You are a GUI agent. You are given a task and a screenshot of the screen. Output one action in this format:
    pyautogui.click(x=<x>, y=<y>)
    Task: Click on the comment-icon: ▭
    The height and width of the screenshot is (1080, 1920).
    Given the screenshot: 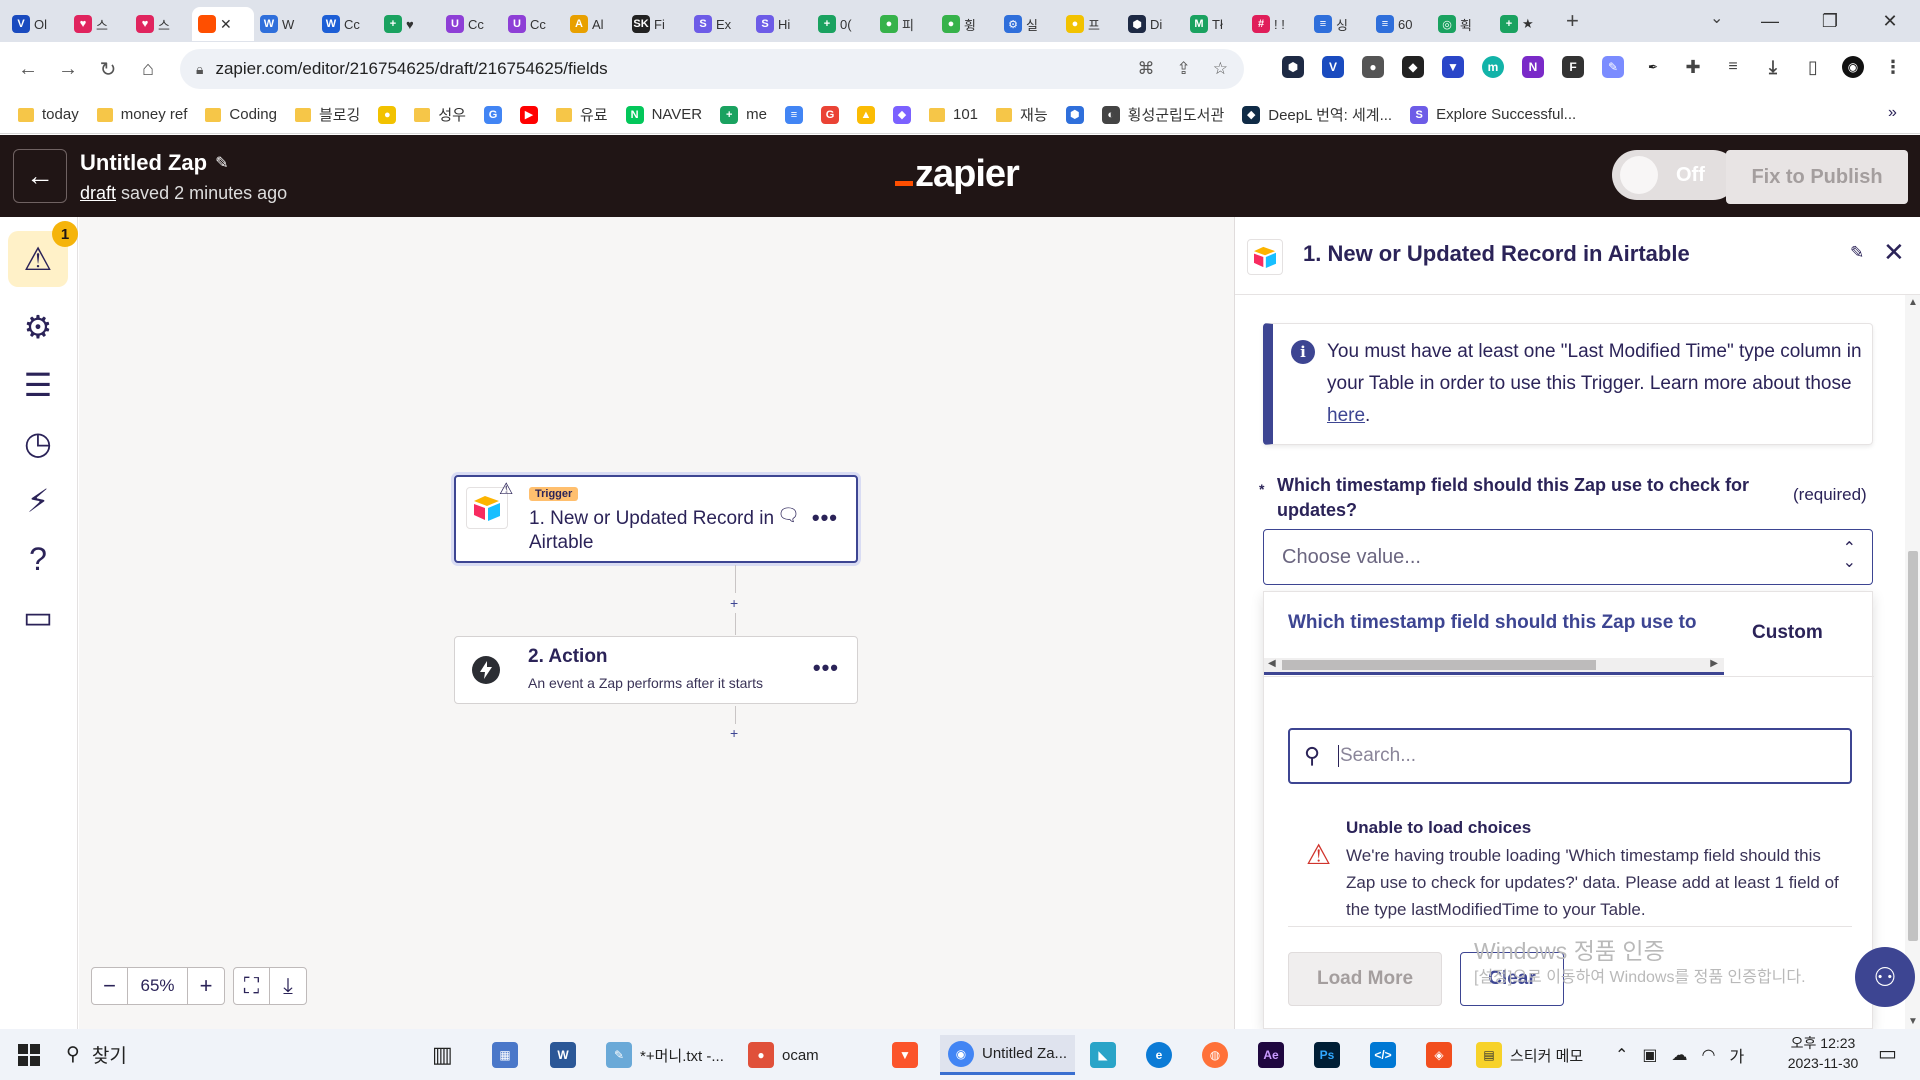 What is the action you would take?
    pyautogui.click(x=38, y=617)
    